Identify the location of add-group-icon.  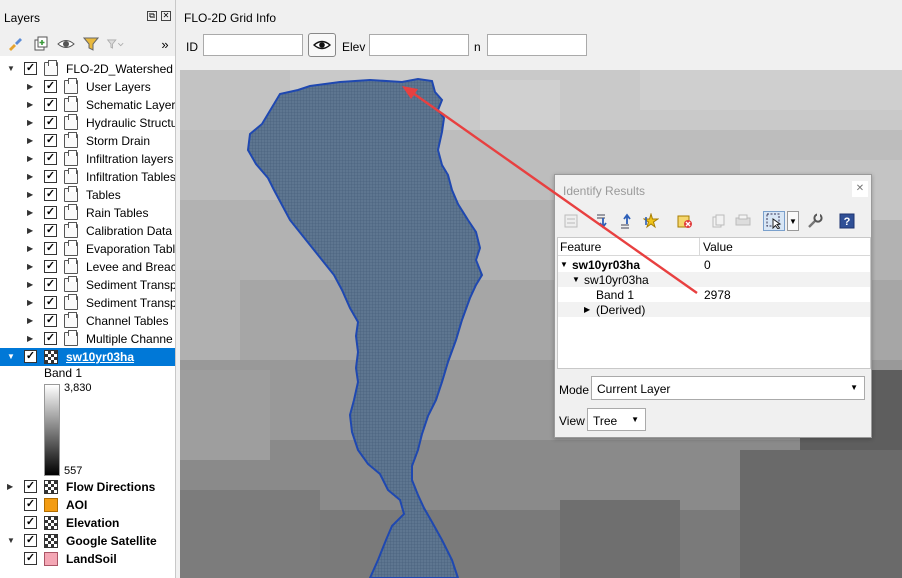
(41, 44).